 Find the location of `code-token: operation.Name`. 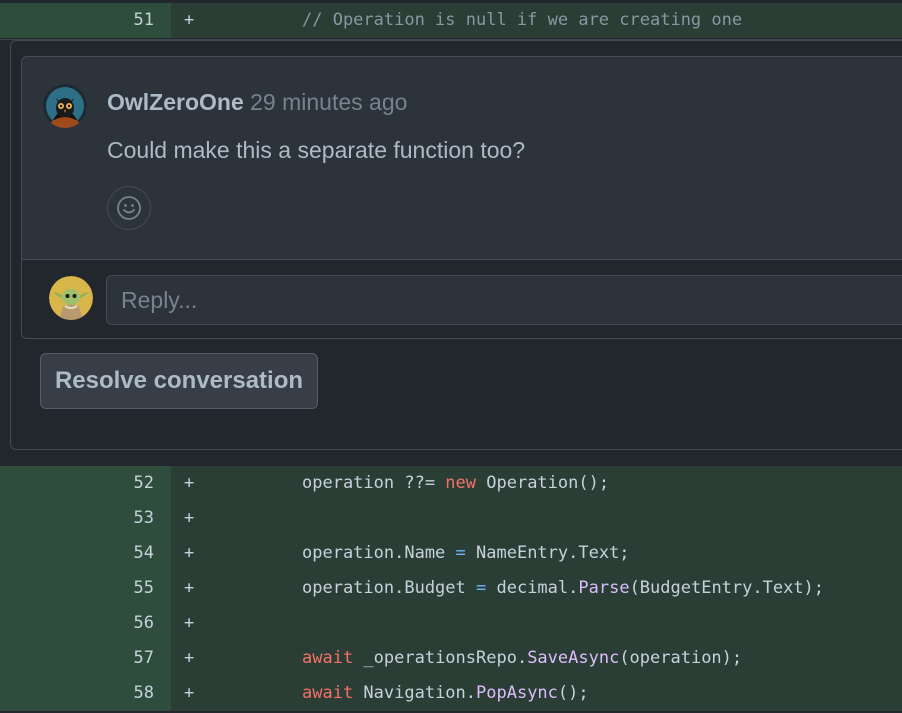

code-token: operation.Name is located at coordinates (379, 553).